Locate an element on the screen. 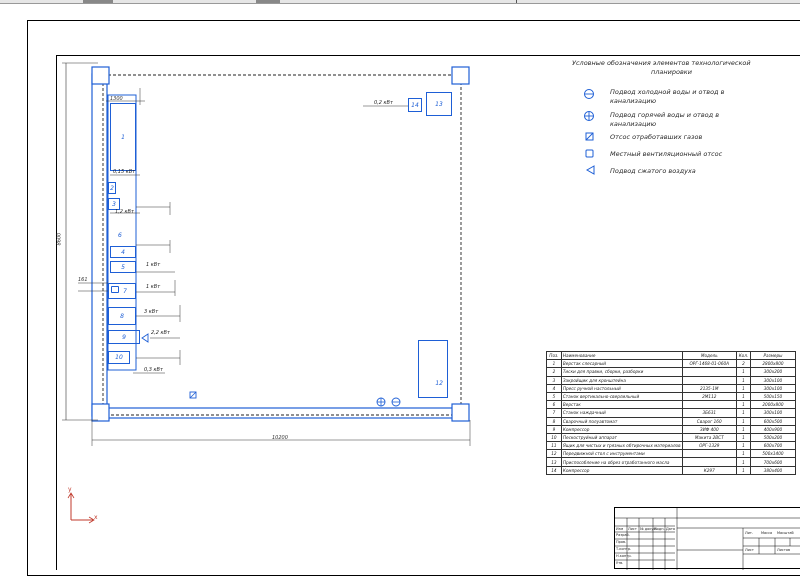 Image resolution: width=800 pixels, height=576 pixels. equipment-5: 5 is located at coordinates (123, 267).